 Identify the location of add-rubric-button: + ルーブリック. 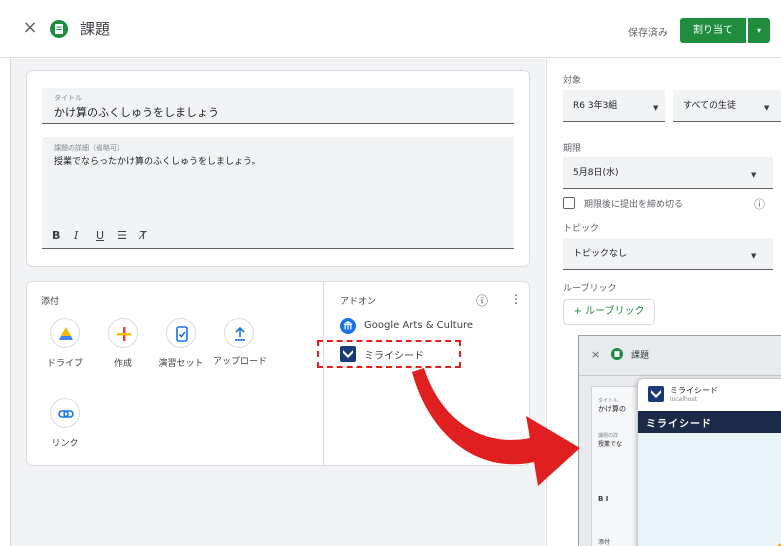
(609, 312).